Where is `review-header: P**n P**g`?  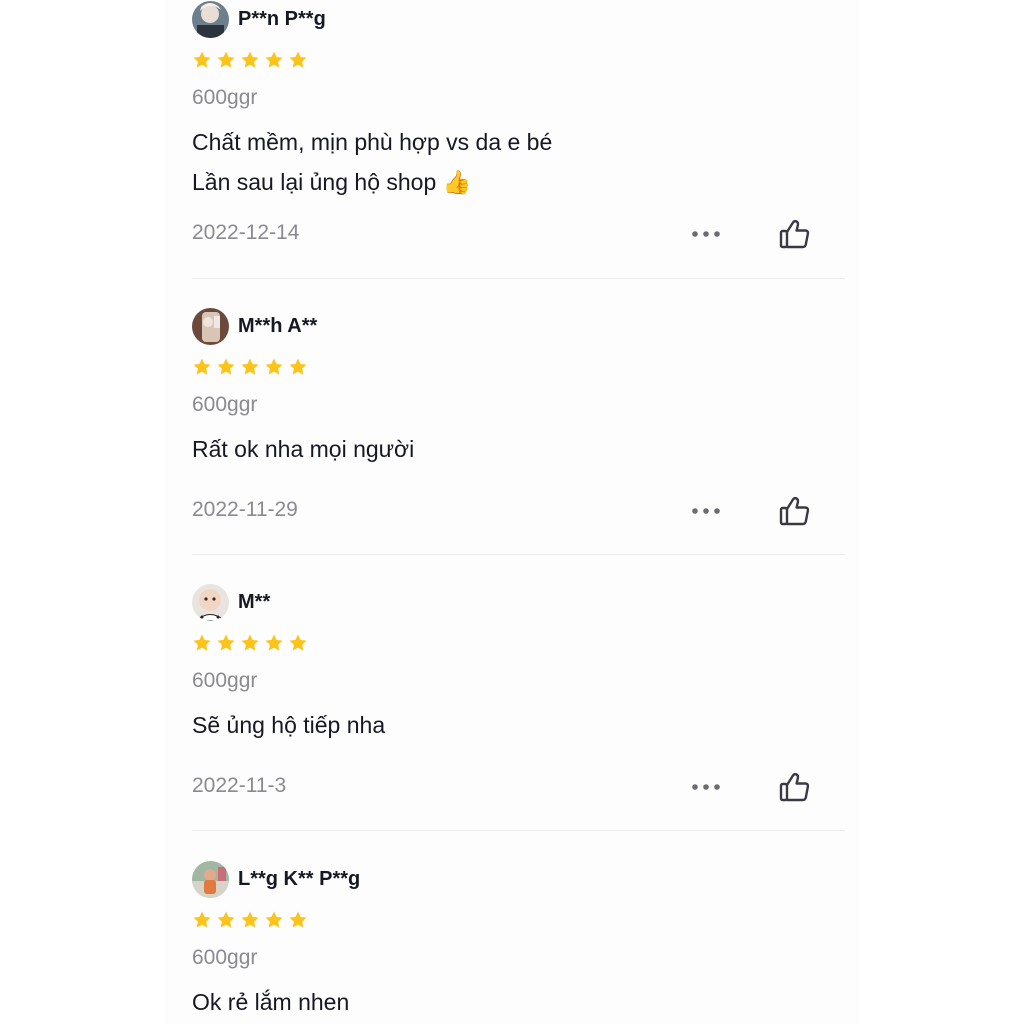
review-header: P**n P**g is located at coordinates (259, 19).